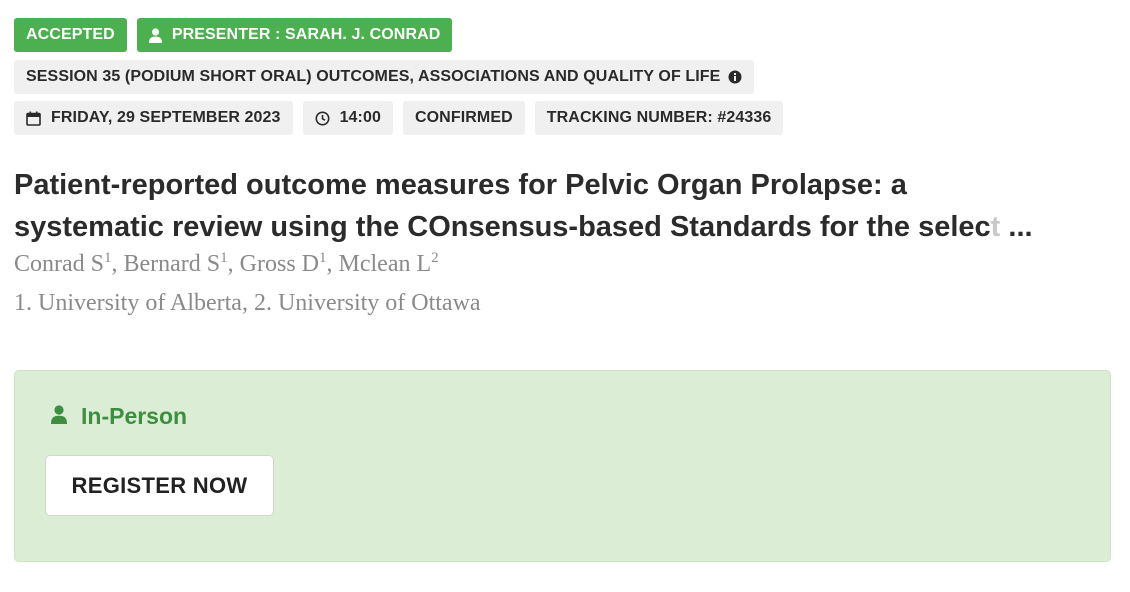 This screenshot has height=592, width=1130. I want to click on author-affiliation-index: 2, so click(435, 258).